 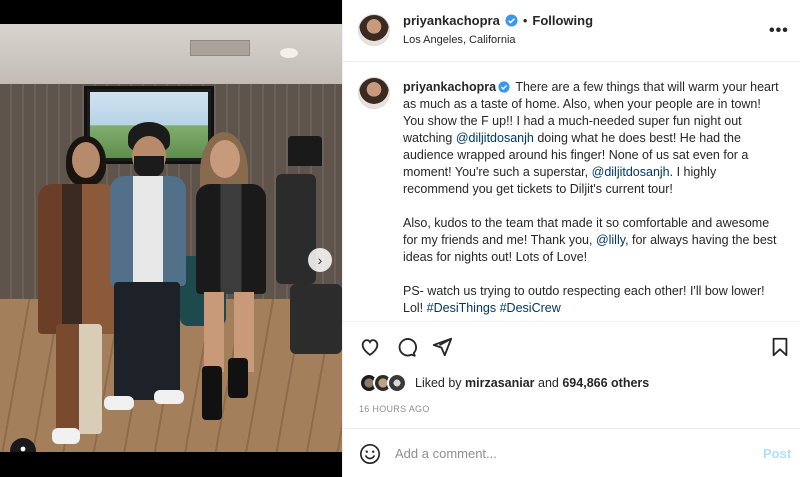 I want to click on carousel-next-button: ›, so click(x=320, y=260).